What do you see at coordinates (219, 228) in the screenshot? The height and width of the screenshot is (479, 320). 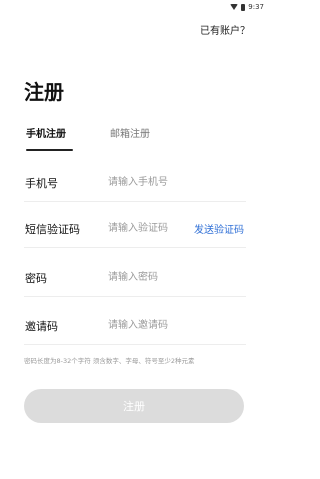 I see `send-code-button: 发送验证码` at bounding box center [219, 228].